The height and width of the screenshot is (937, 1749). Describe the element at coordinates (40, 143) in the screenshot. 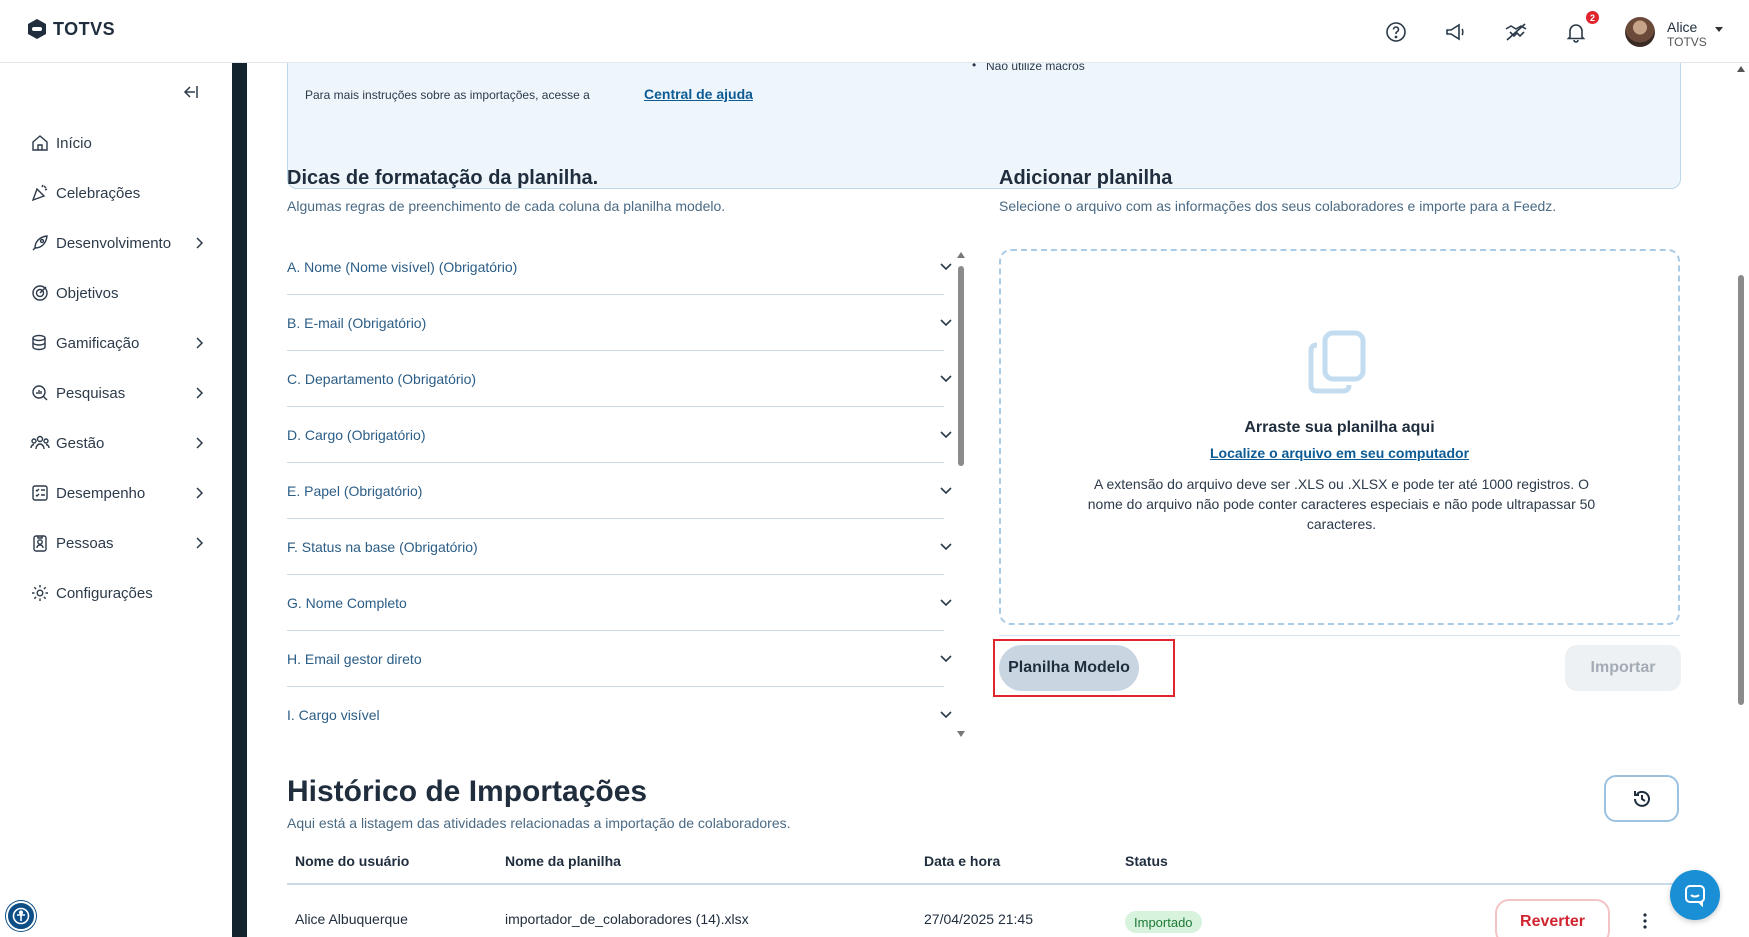

I see `home-icon` at that location.